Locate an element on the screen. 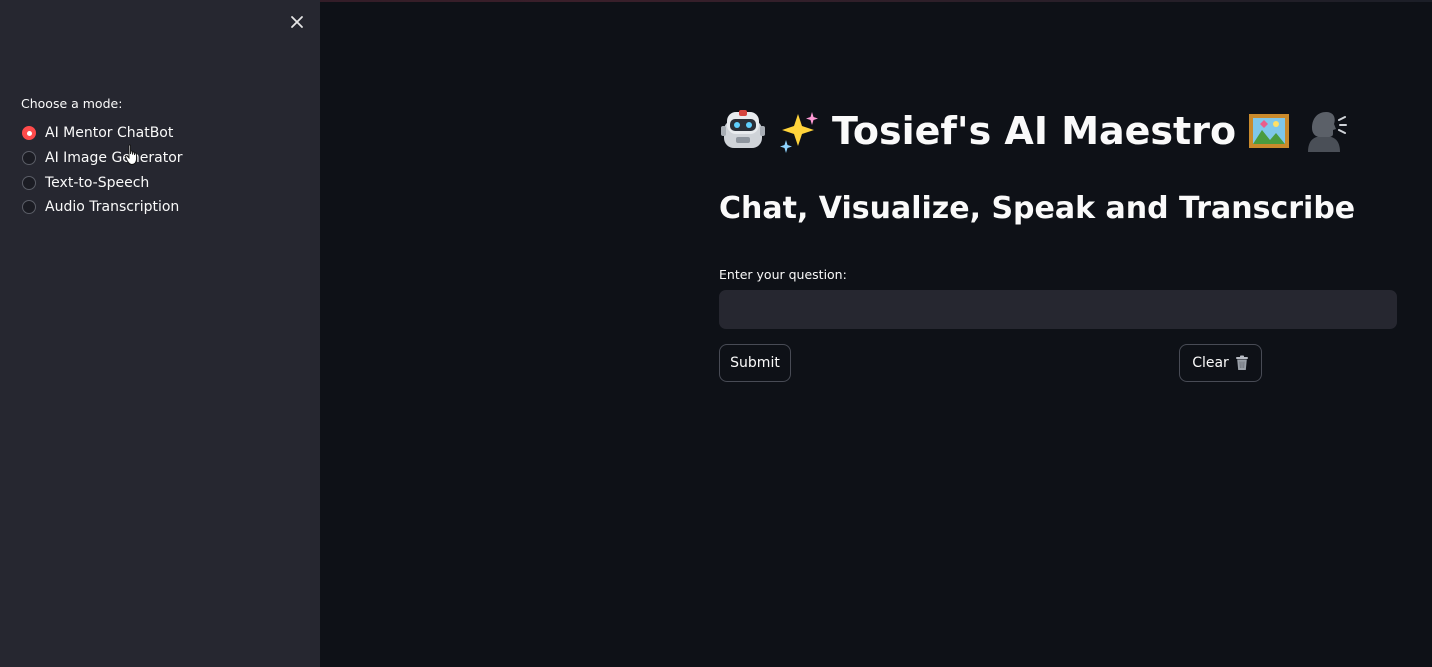  mode-option-label: AI Image Generator is located at coordinates (114, 158).